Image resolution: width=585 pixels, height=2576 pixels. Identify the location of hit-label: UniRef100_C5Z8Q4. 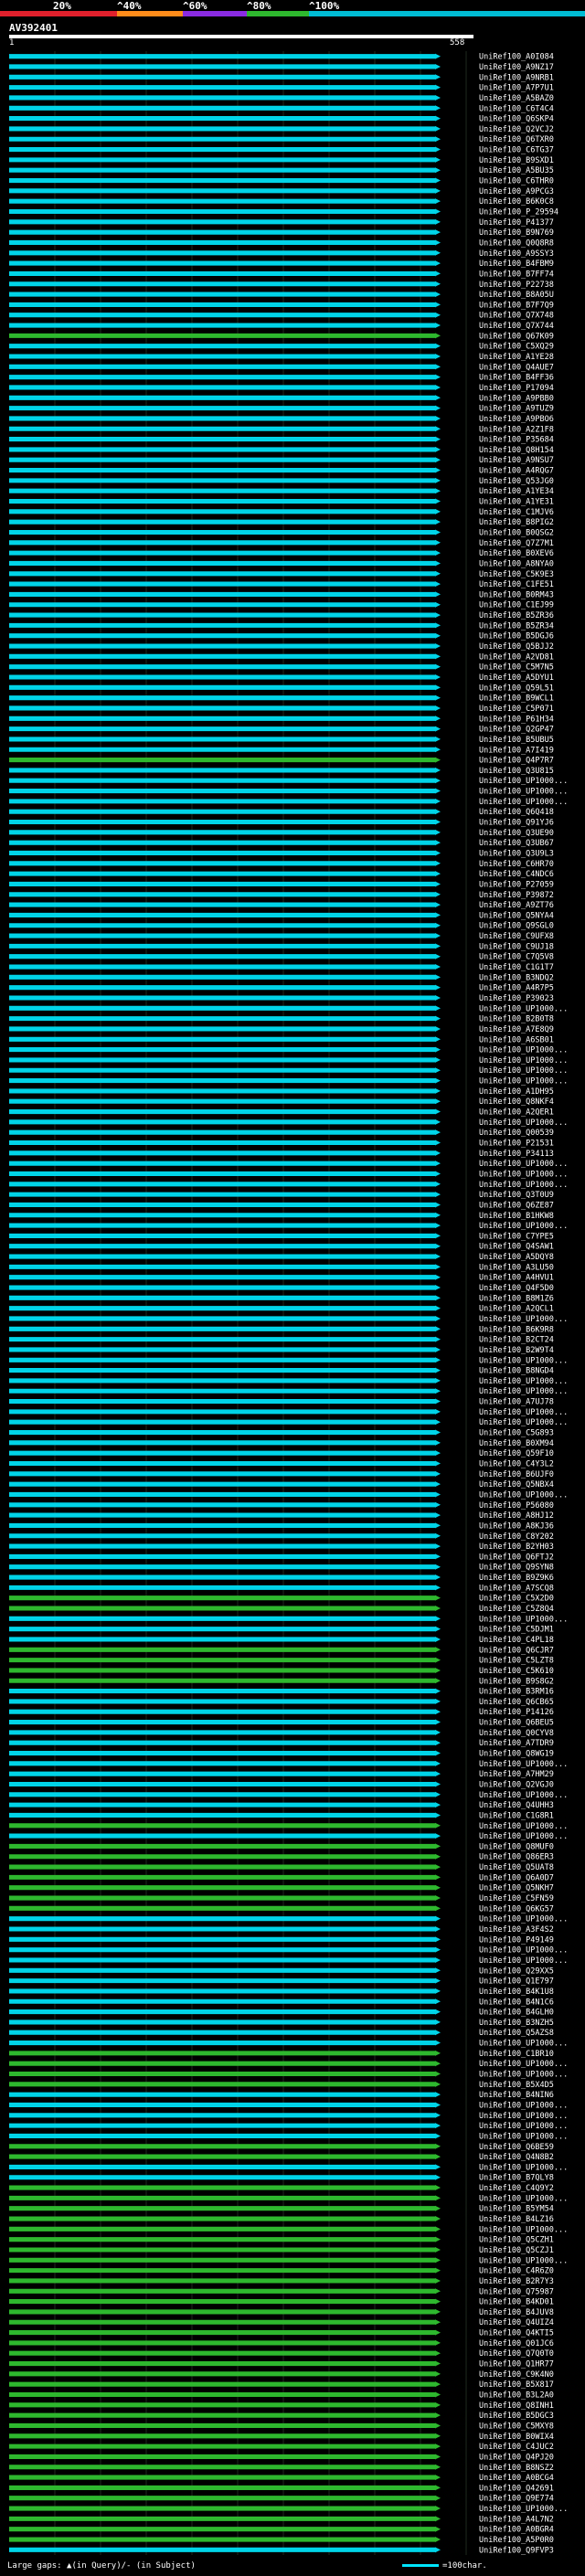
(516, 1609).